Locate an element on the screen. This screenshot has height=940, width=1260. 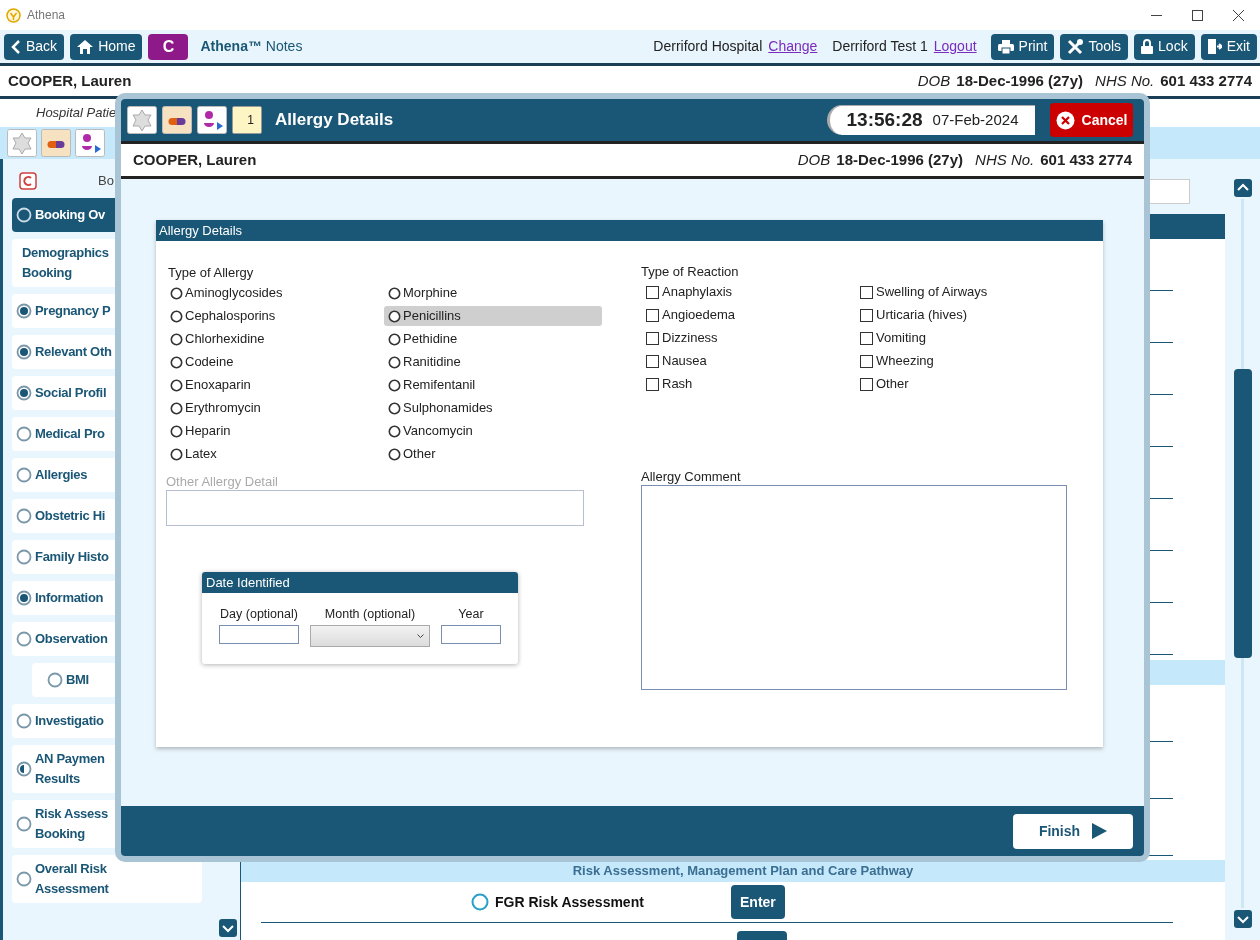
allergy-option: Vancomycin is located at coordinates (493, 431).